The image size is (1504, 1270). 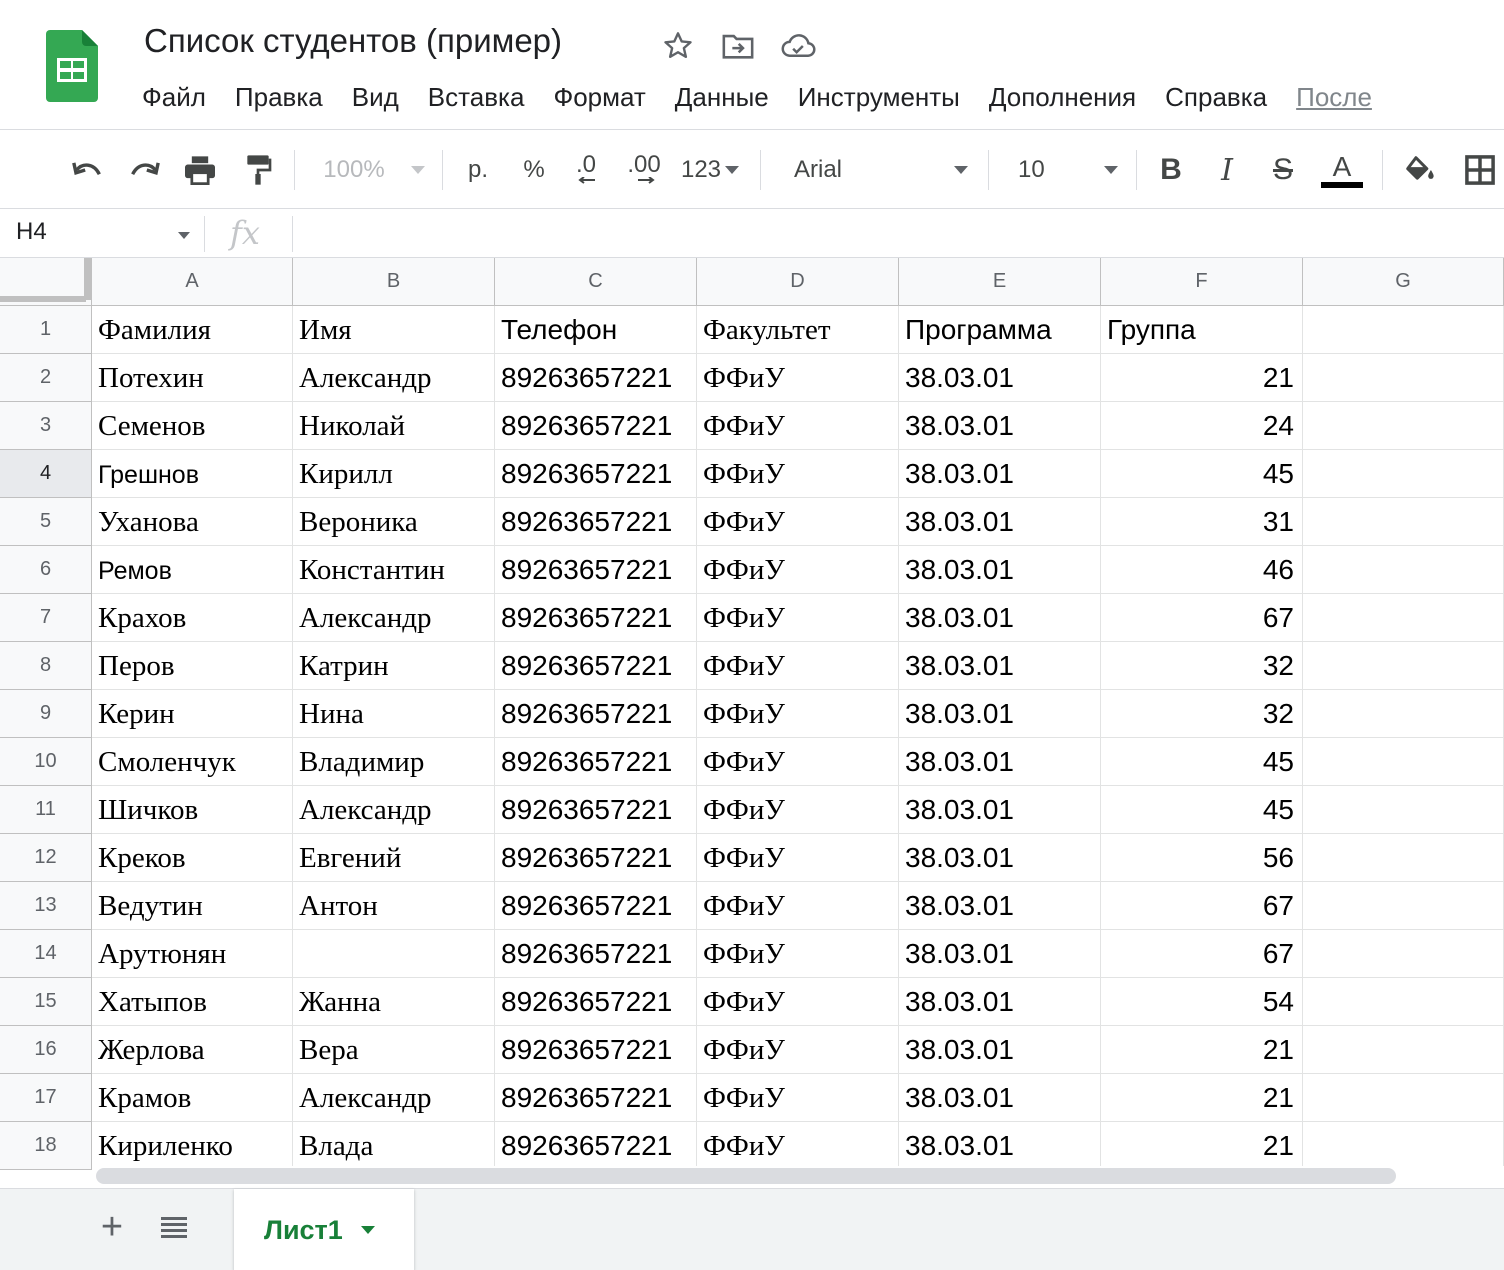 What do you see at coordinates (876, 170) in the screenshot?
I see `font-family-select: Arial` at bounding box center [876, 170].